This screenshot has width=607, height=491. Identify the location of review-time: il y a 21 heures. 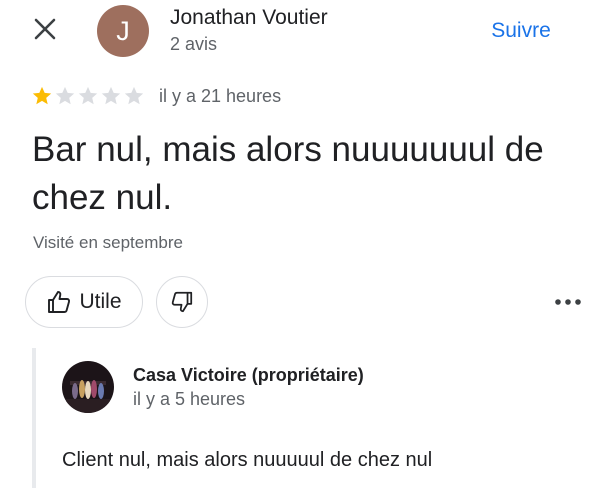
(220, 96).